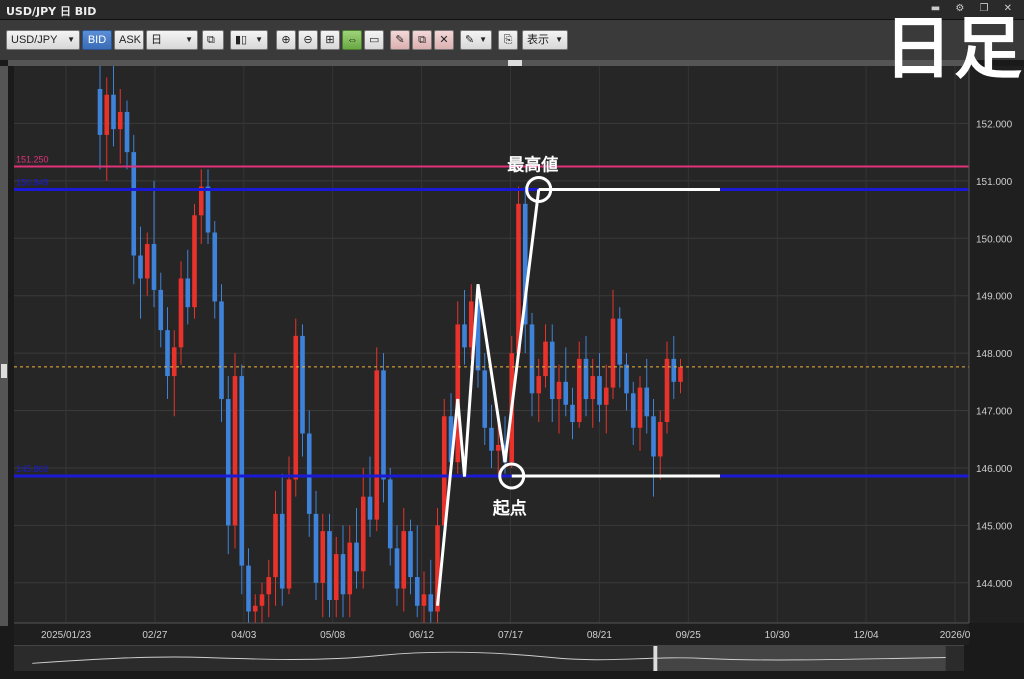 This screenshot has height=679, width=1024. Describe the element at coordinates (688, 635) in the screenshot. I see `x-tick-label: 09/25` at that location.